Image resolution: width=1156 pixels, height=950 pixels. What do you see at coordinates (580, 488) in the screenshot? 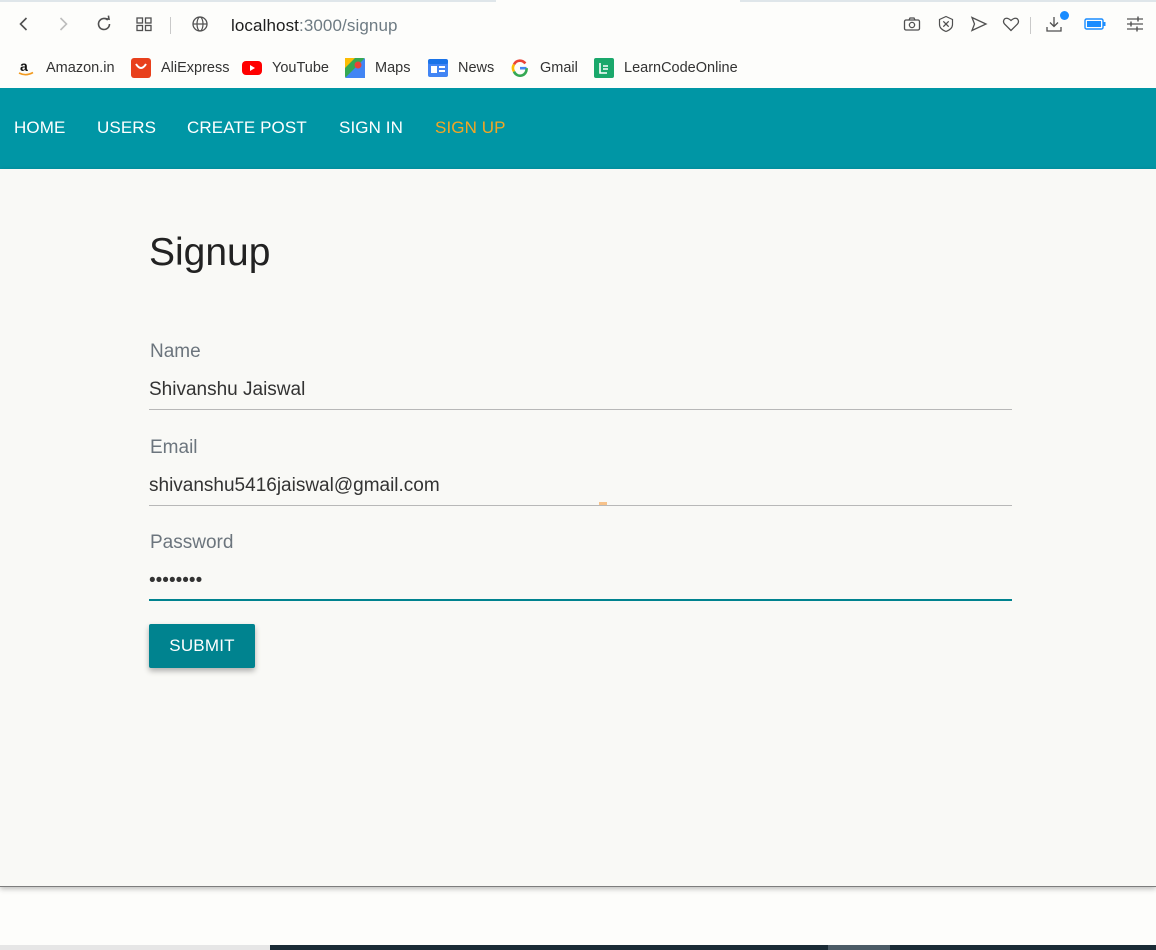
I see `email-input` at bounding box center [580, 488].